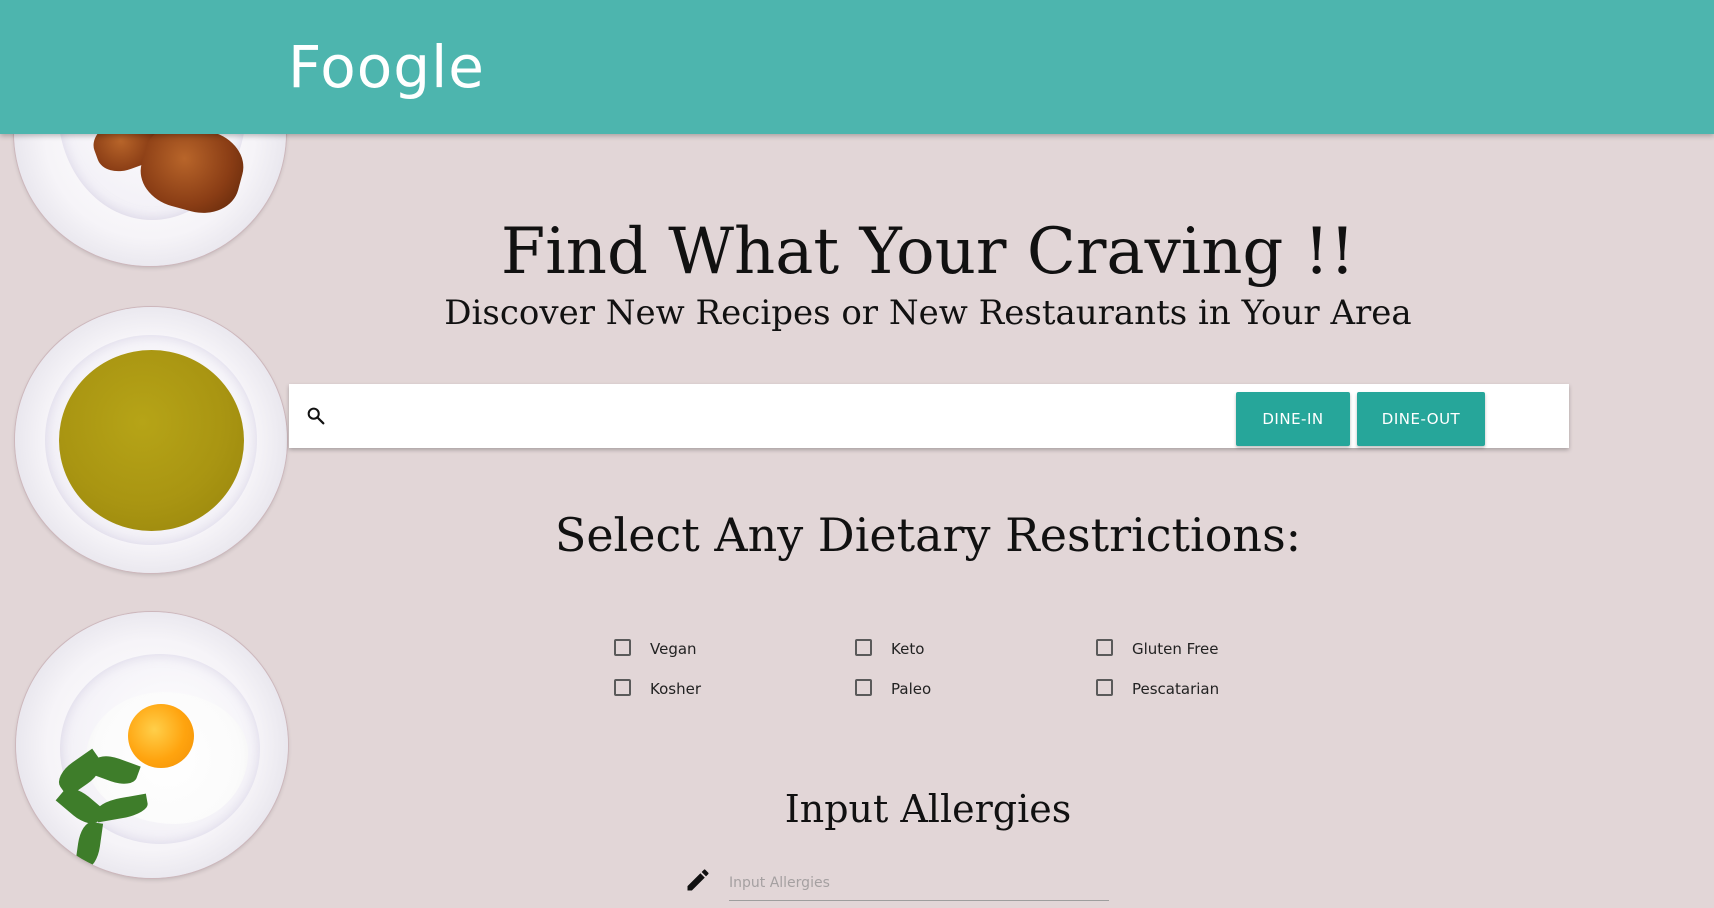 The height and width of the screenshot is (908, 1714). I want to click on keto-checkbox: Keto, so click(975, 647).